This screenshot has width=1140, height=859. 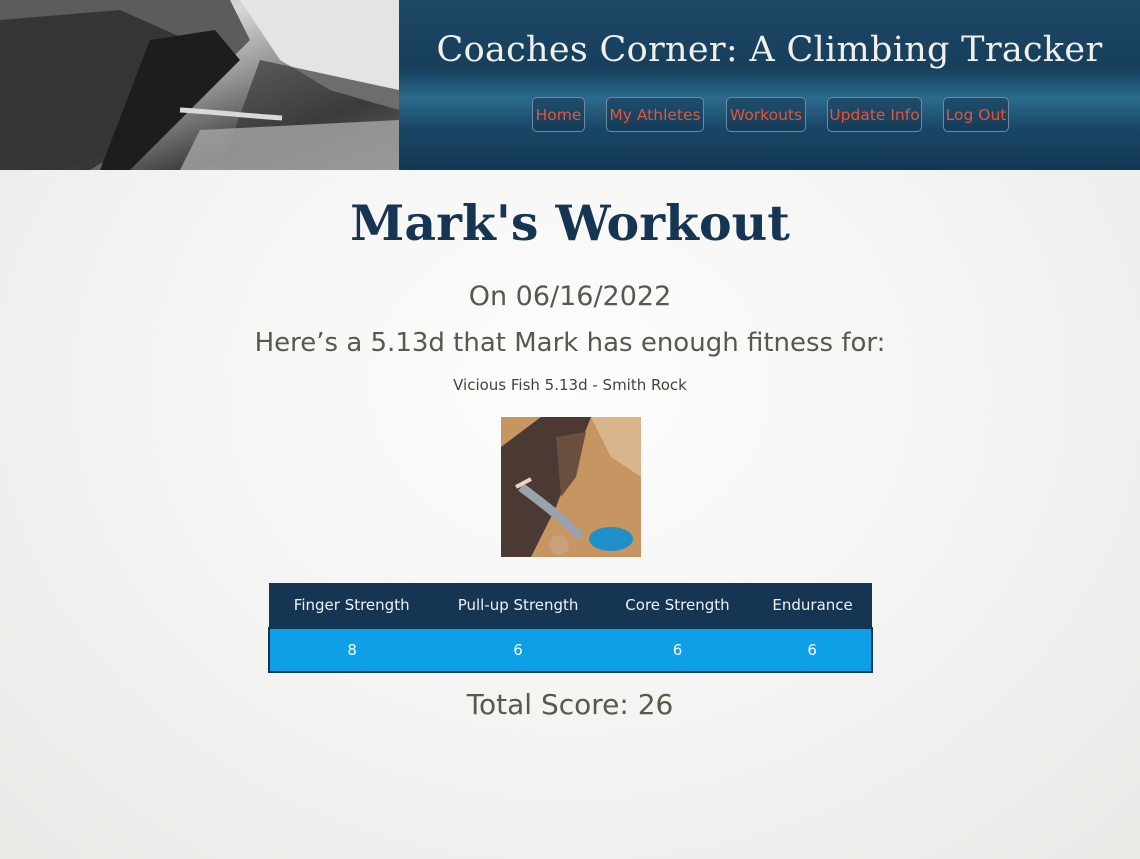 What do you see at coordinates (558, 114) in the screenshot?
I see `nav-home-button: Home` at bounding box center [558, 114].